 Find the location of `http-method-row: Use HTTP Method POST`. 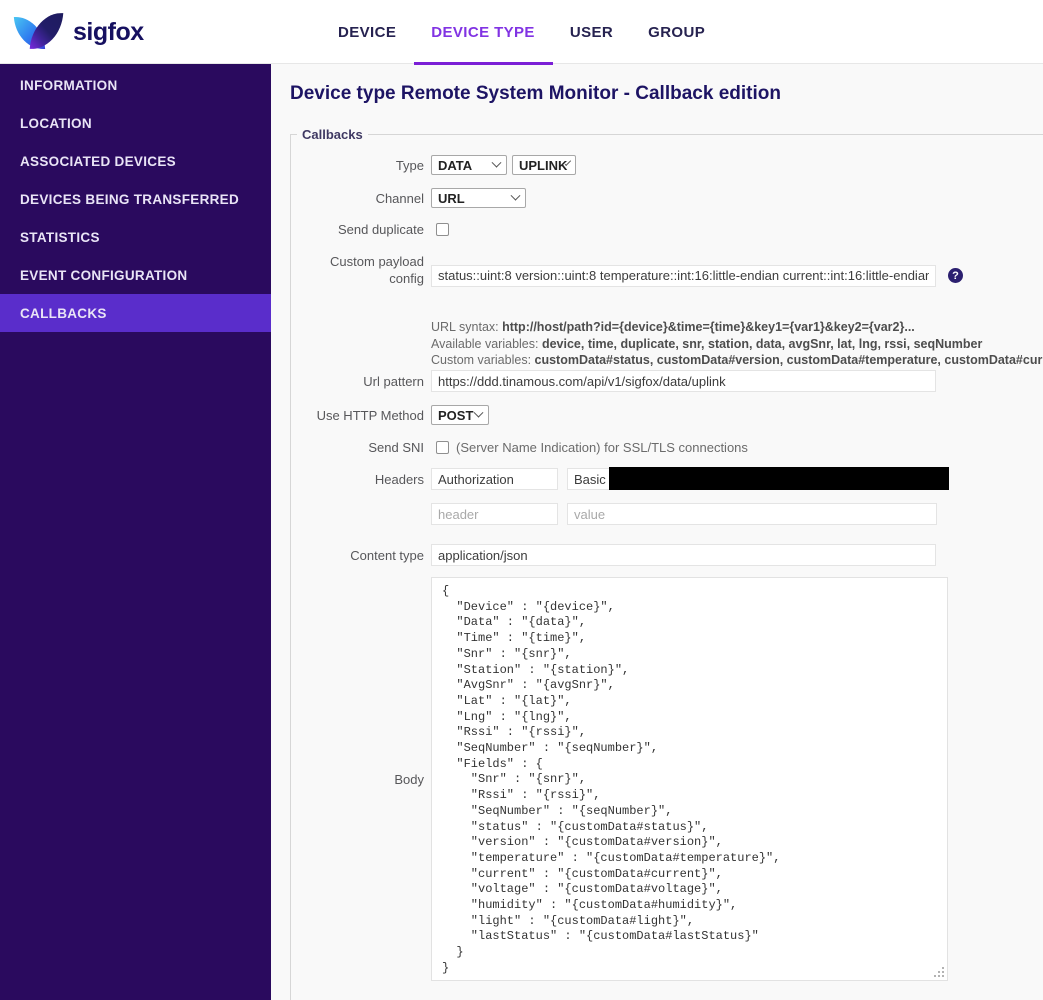

http-method-row: Use HTTP Method POST is located at coordinates (392, 415).